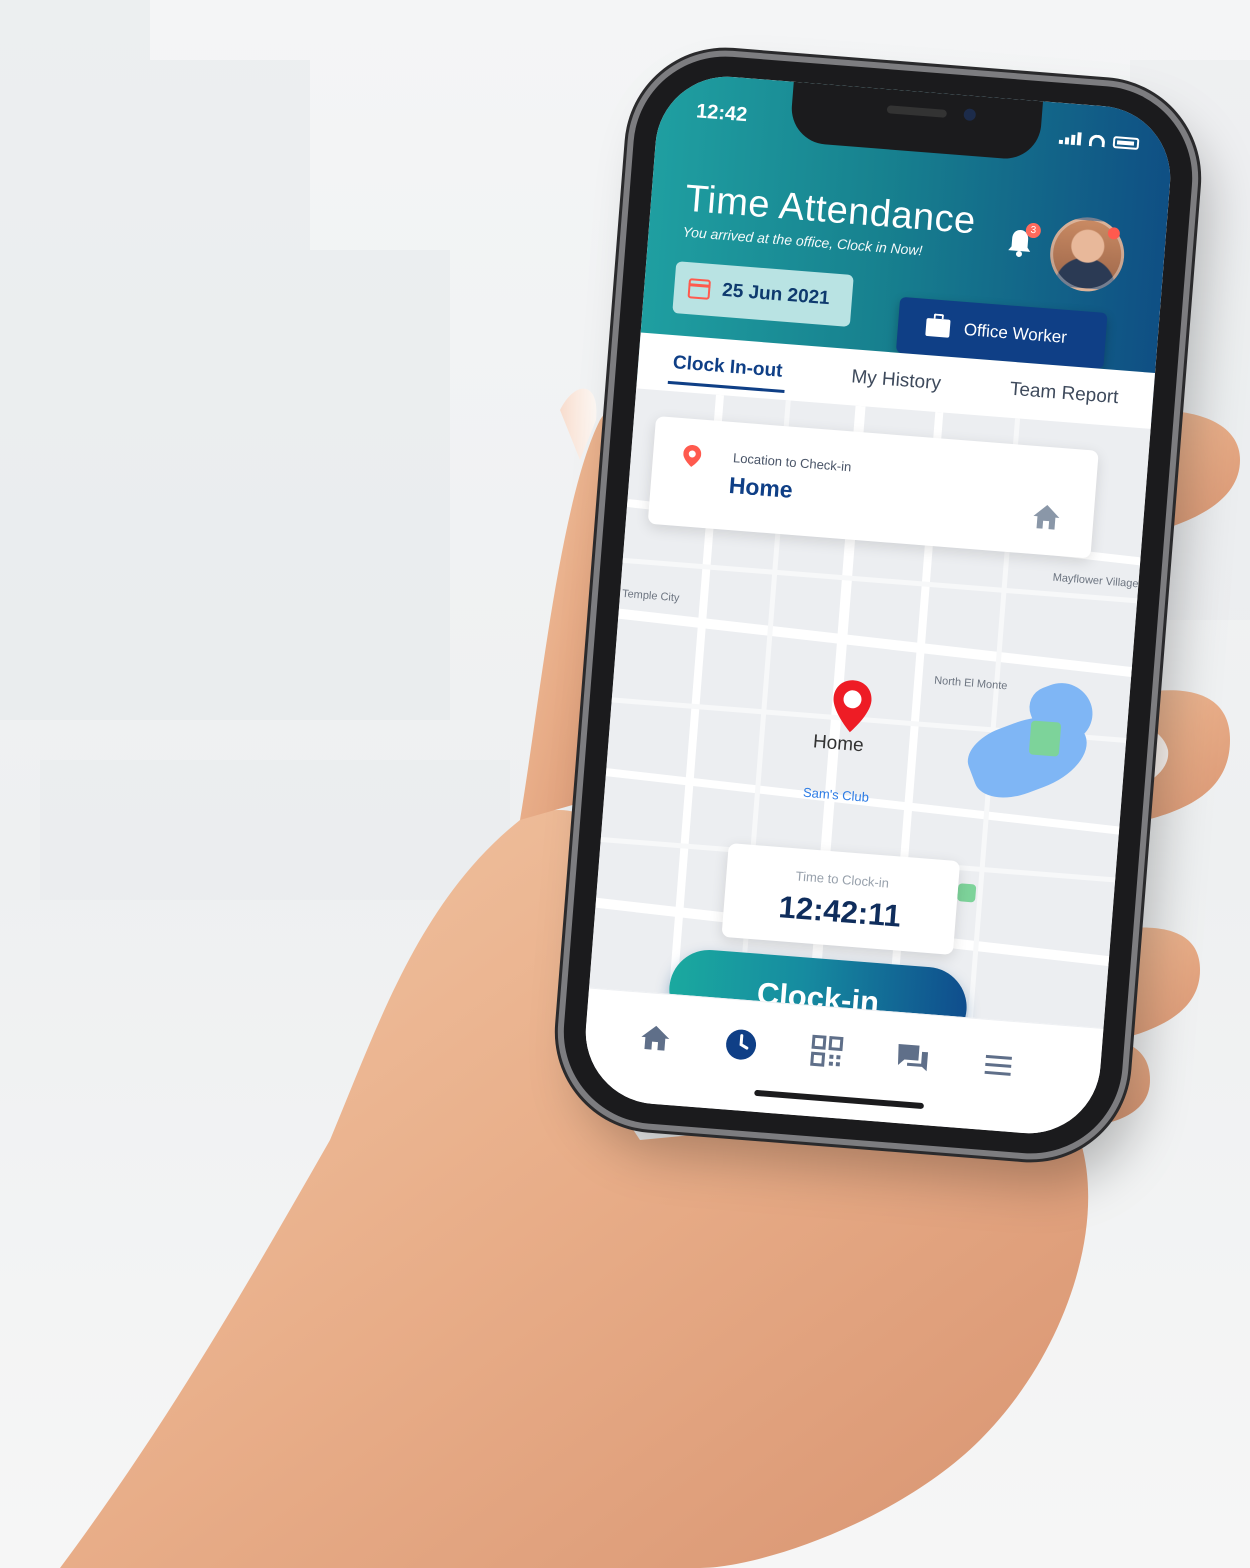 This screenshot has width=1250, height=1568. I want to click on chat-icon, so click(912, 1058).